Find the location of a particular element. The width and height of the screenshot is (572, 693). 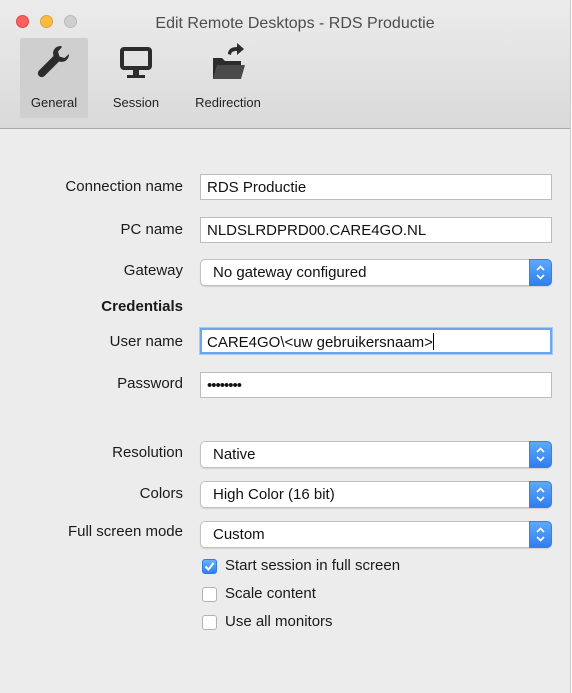

password-field: •••••••• is located at coordinates (376, 385).